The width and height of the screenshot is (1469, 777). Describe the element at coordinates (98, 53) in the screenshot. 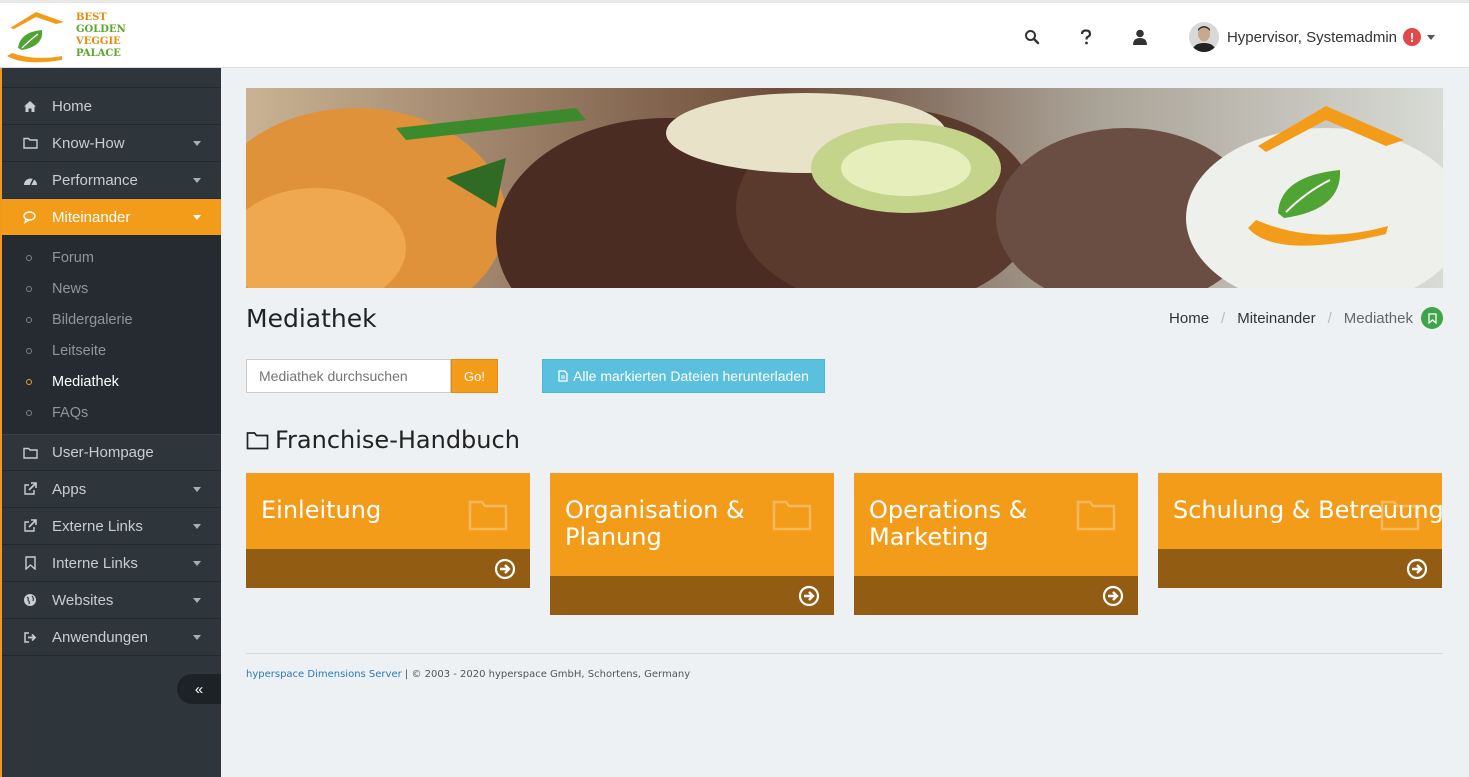

I see `logo-line: PALACE` at that location.